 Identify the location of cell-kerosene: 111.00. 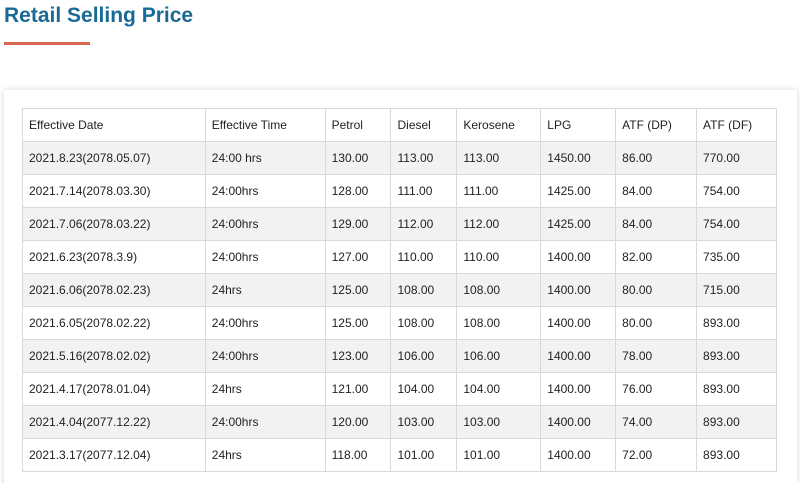
(499, 191).